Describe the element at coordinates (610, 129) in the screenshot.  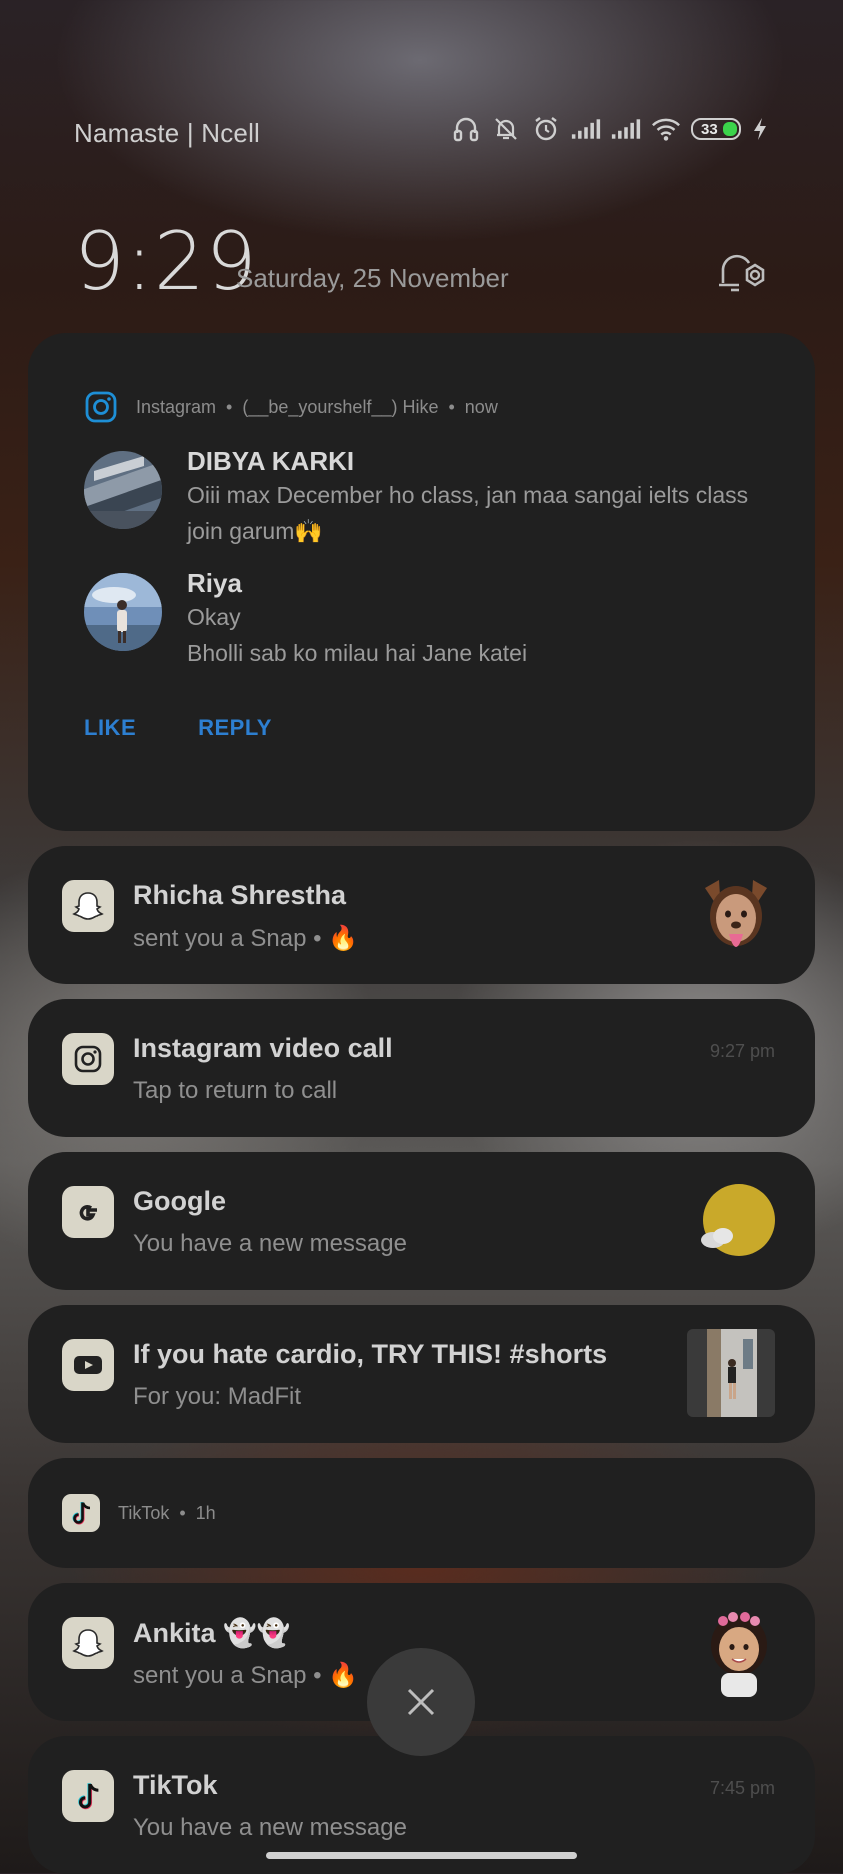
I see `status-icons: 33` at that location.